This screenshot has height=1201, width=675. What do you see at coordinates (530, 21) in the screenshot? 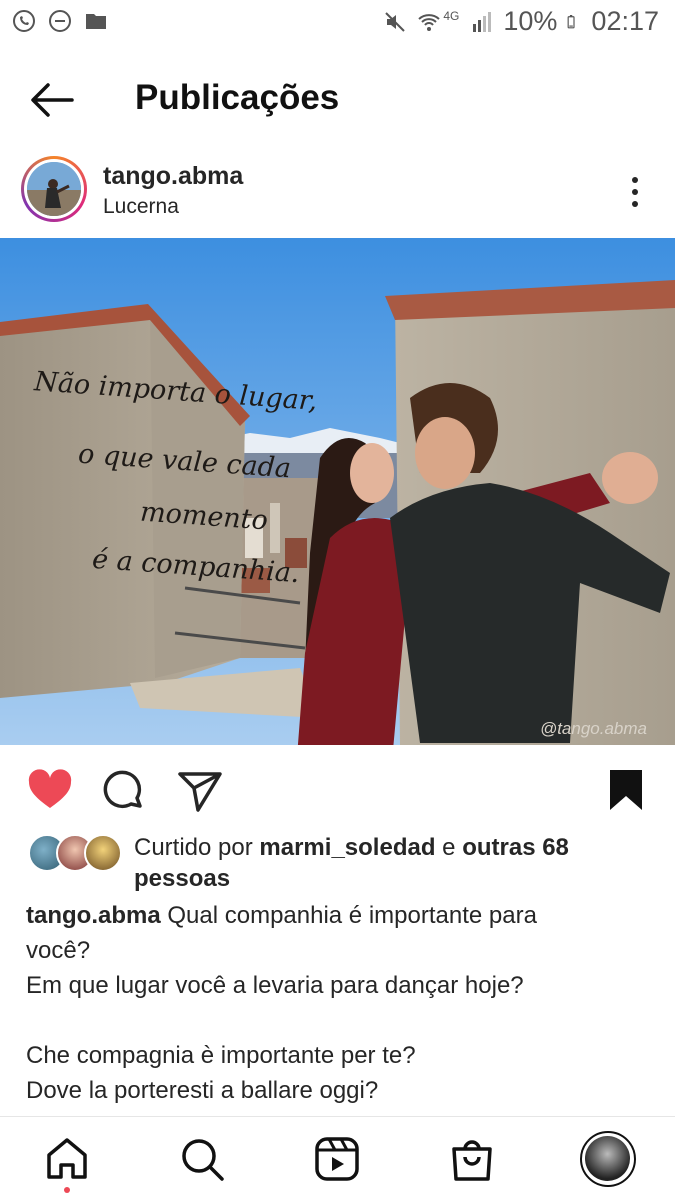
I see `battery-percent: 10%` at bounding box center [530, 21].